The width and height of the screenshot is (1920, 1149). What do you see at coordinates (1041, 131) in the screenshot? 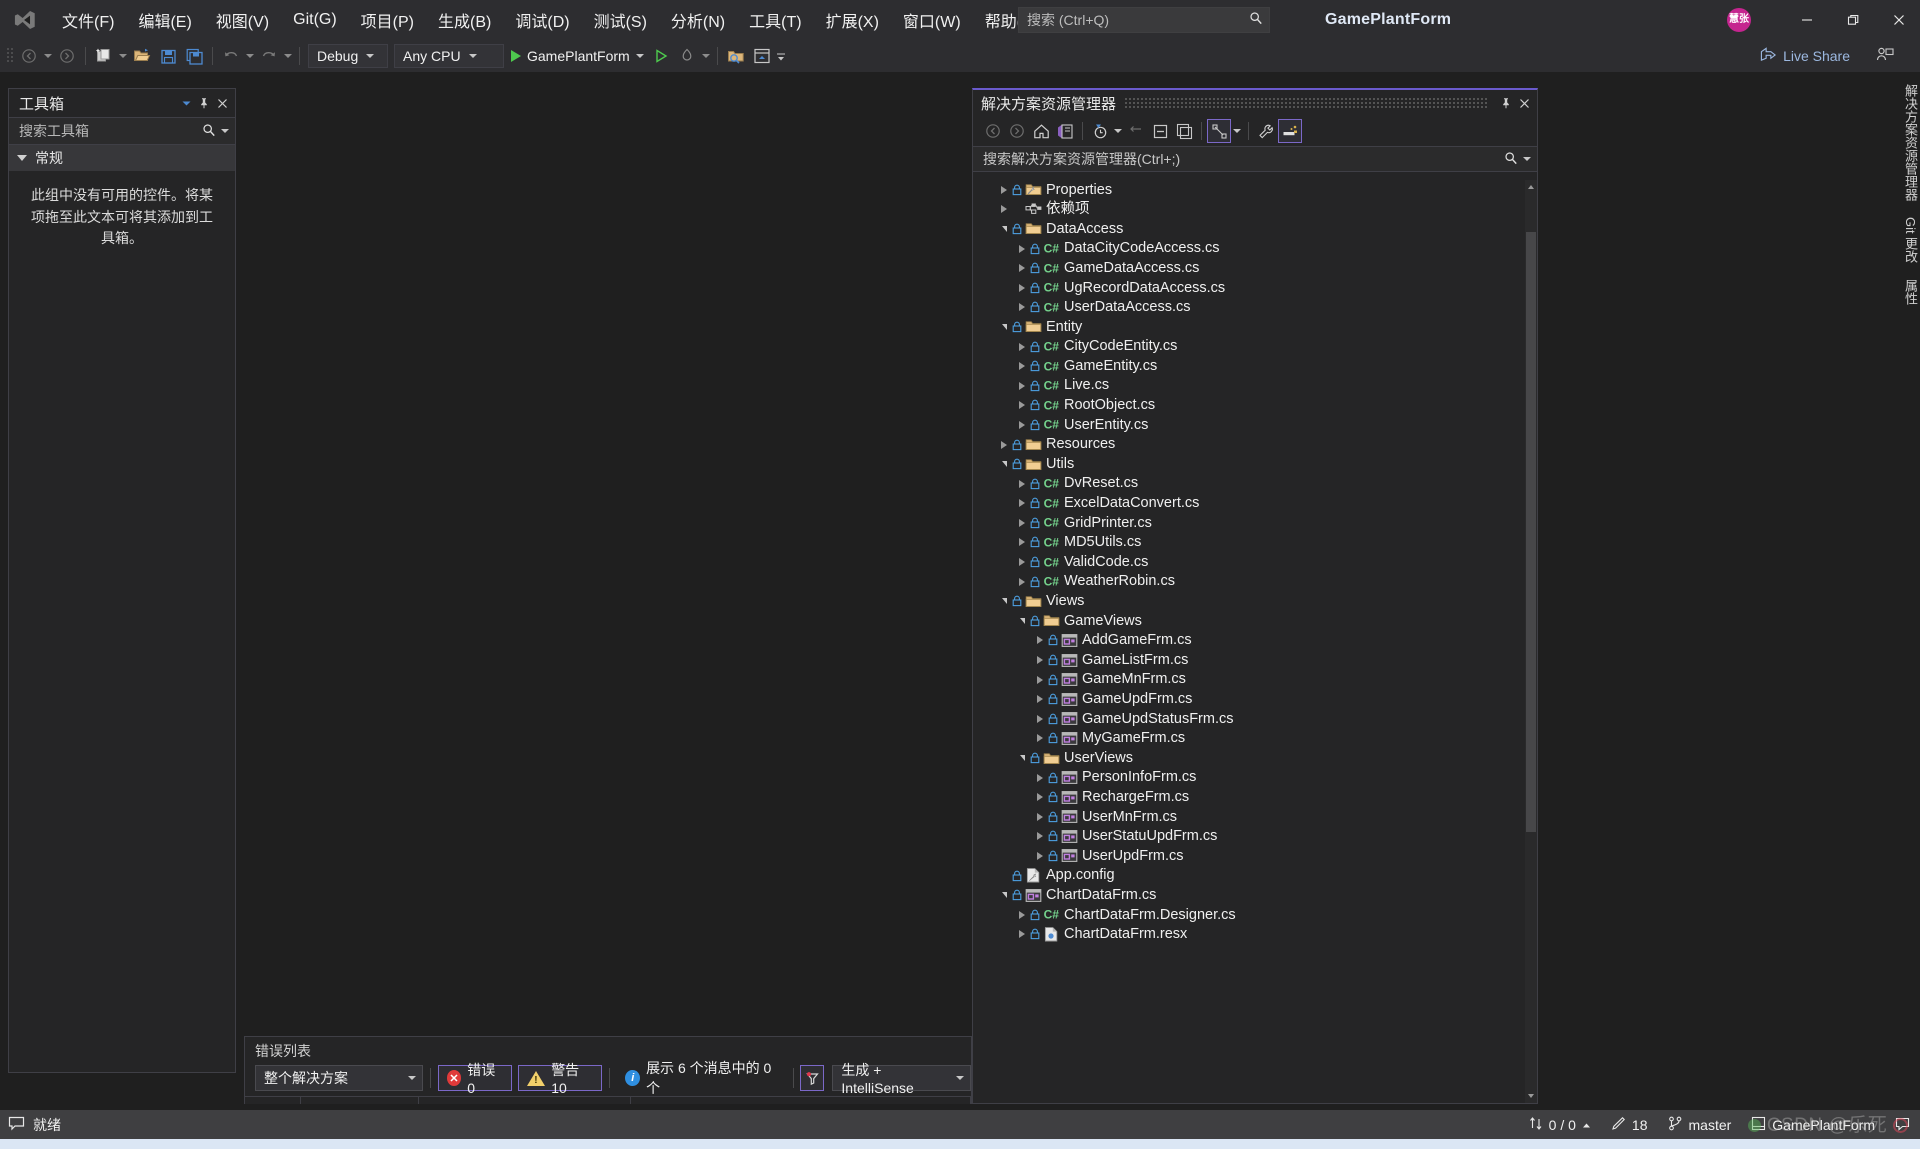
I see `home-icon` at bounding box center [1041, 131].